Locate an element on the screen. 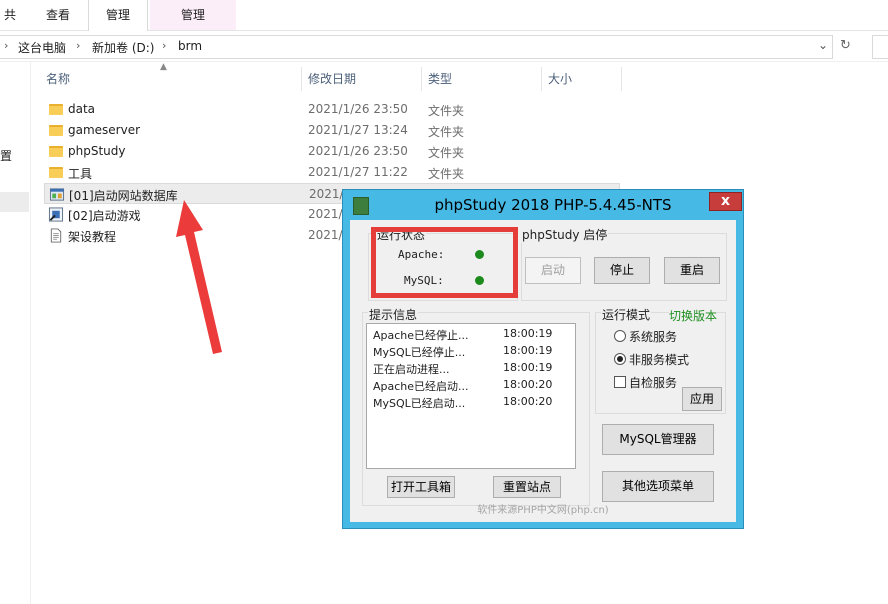 The image size is (888, 604). log-group-label: 提示信息 is located at coordinates (393, 314).